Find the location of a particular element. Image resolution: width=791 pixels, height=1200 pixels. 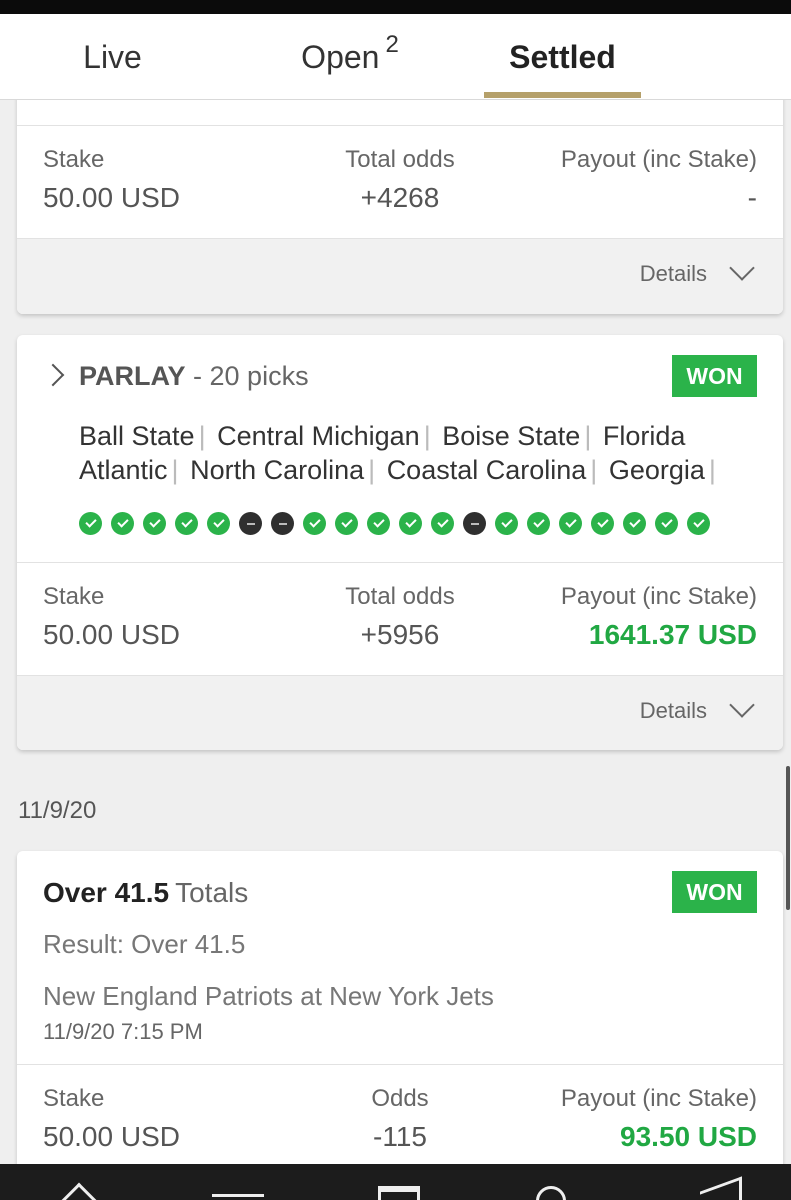

tab-open: Open 2 is located at coordinates (350, 57).